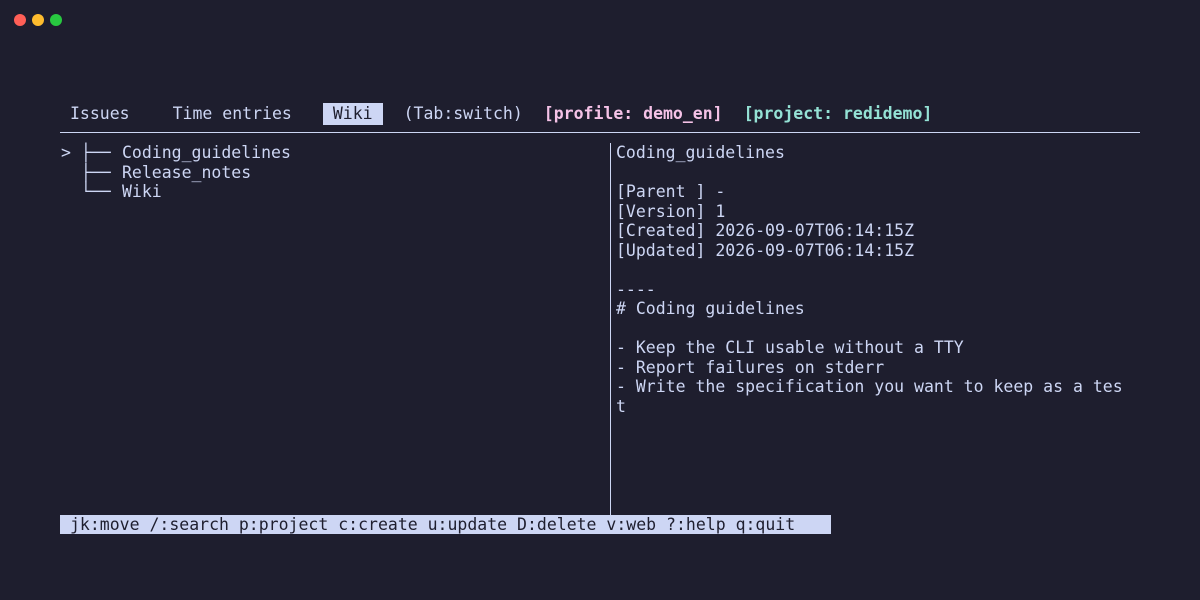 This screenshot has height=600, width=1200. I want to click on detail-bullet-wrap: t, so click(621, 406).